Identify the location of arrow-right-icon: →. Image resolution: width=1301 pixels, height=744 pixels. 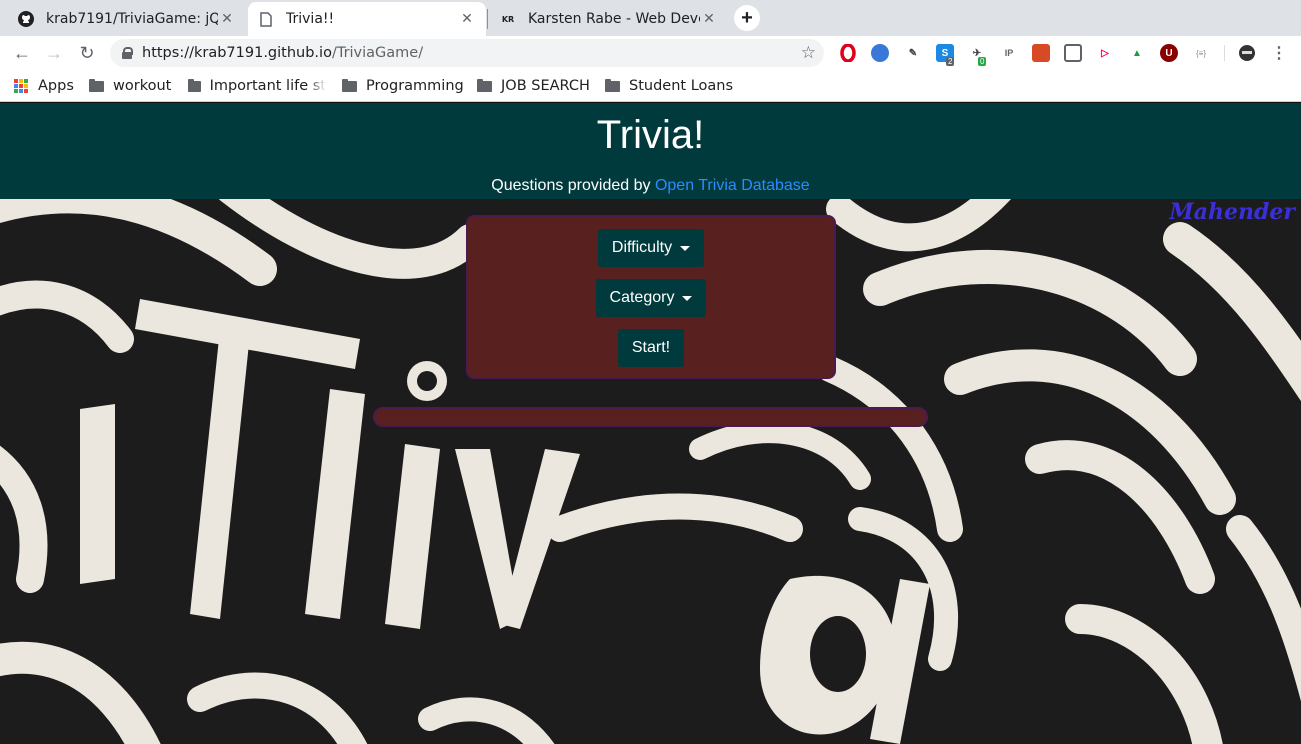
(54, 52).